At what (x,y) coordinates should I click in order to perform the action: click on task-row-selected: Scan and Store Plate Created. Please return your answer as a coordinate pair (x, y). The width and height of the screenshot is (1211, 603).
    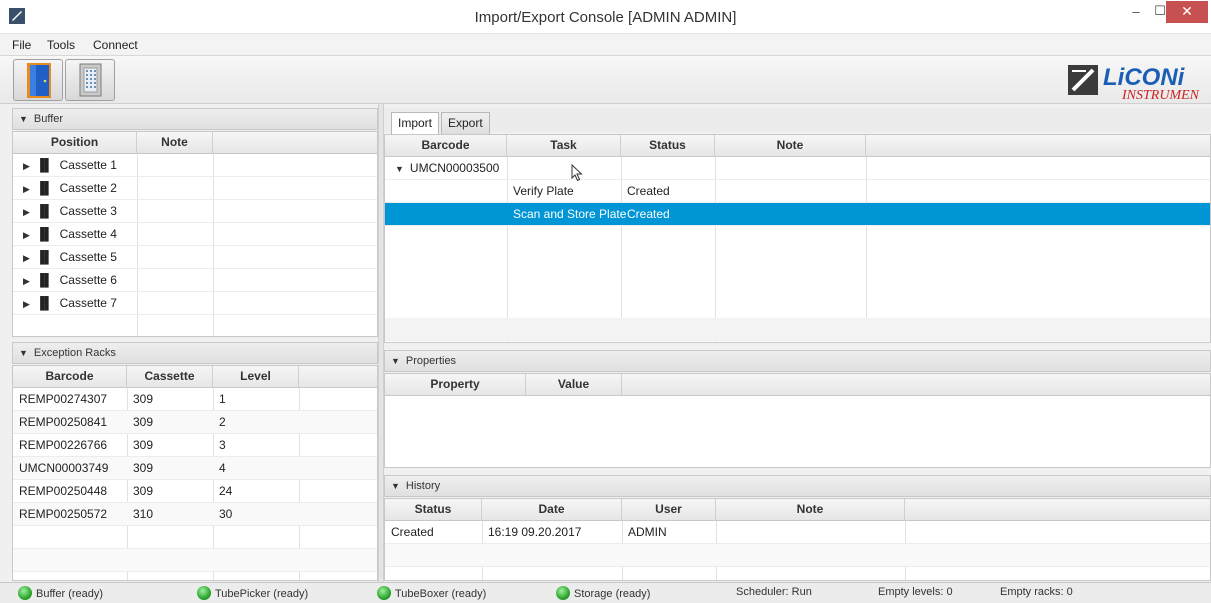
    Looking at the image, I should click on (797, 214).